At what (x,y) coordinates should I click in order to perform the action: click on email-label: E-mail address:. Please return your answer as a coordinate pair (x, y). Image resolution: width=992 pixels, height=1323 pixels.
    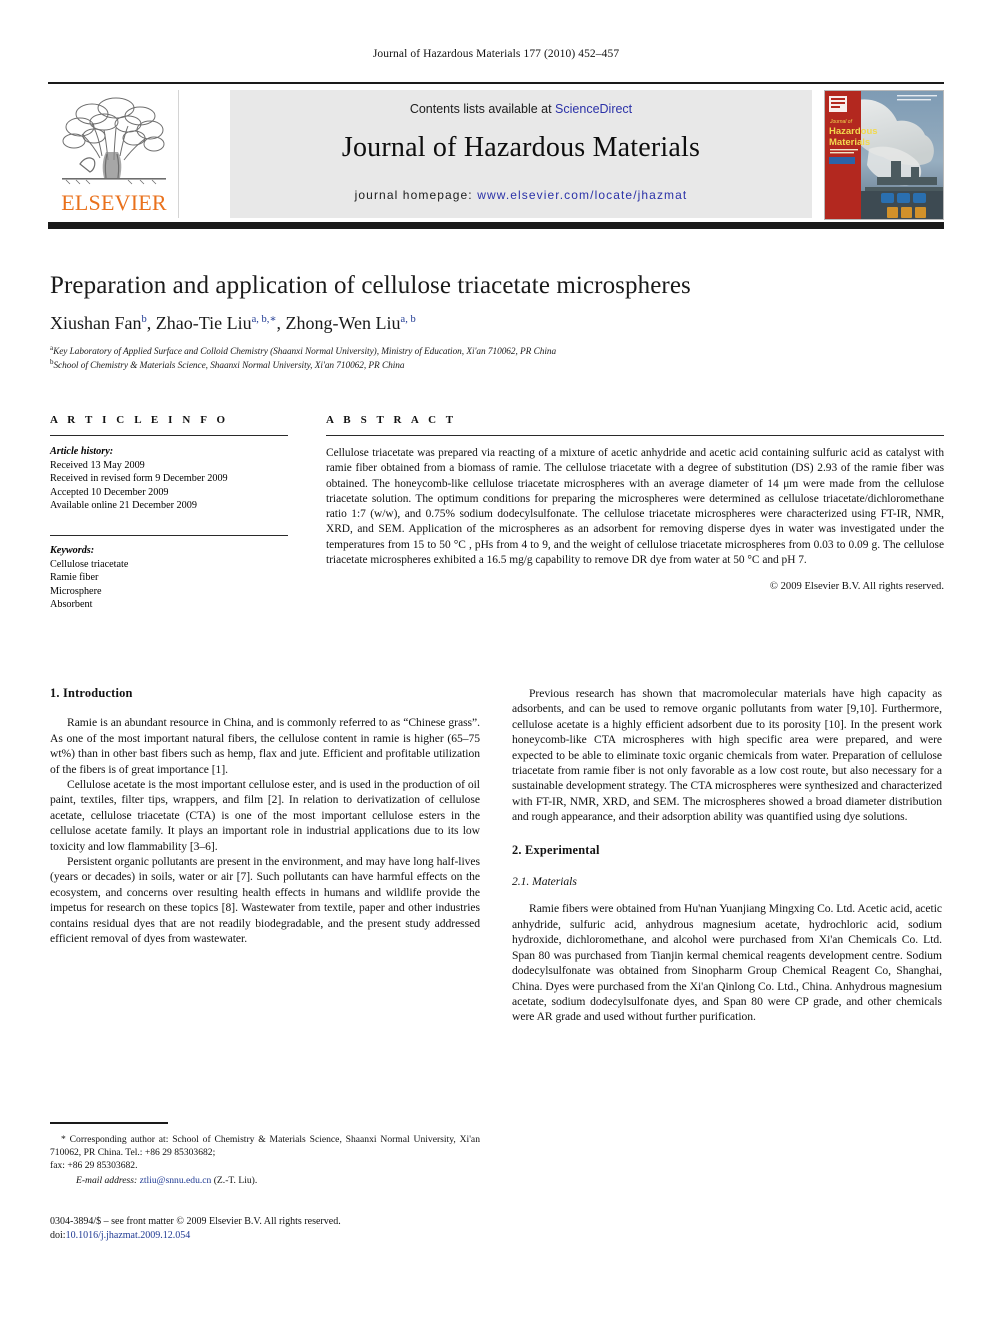
    Looking at the image, I should click on (107, 1180).